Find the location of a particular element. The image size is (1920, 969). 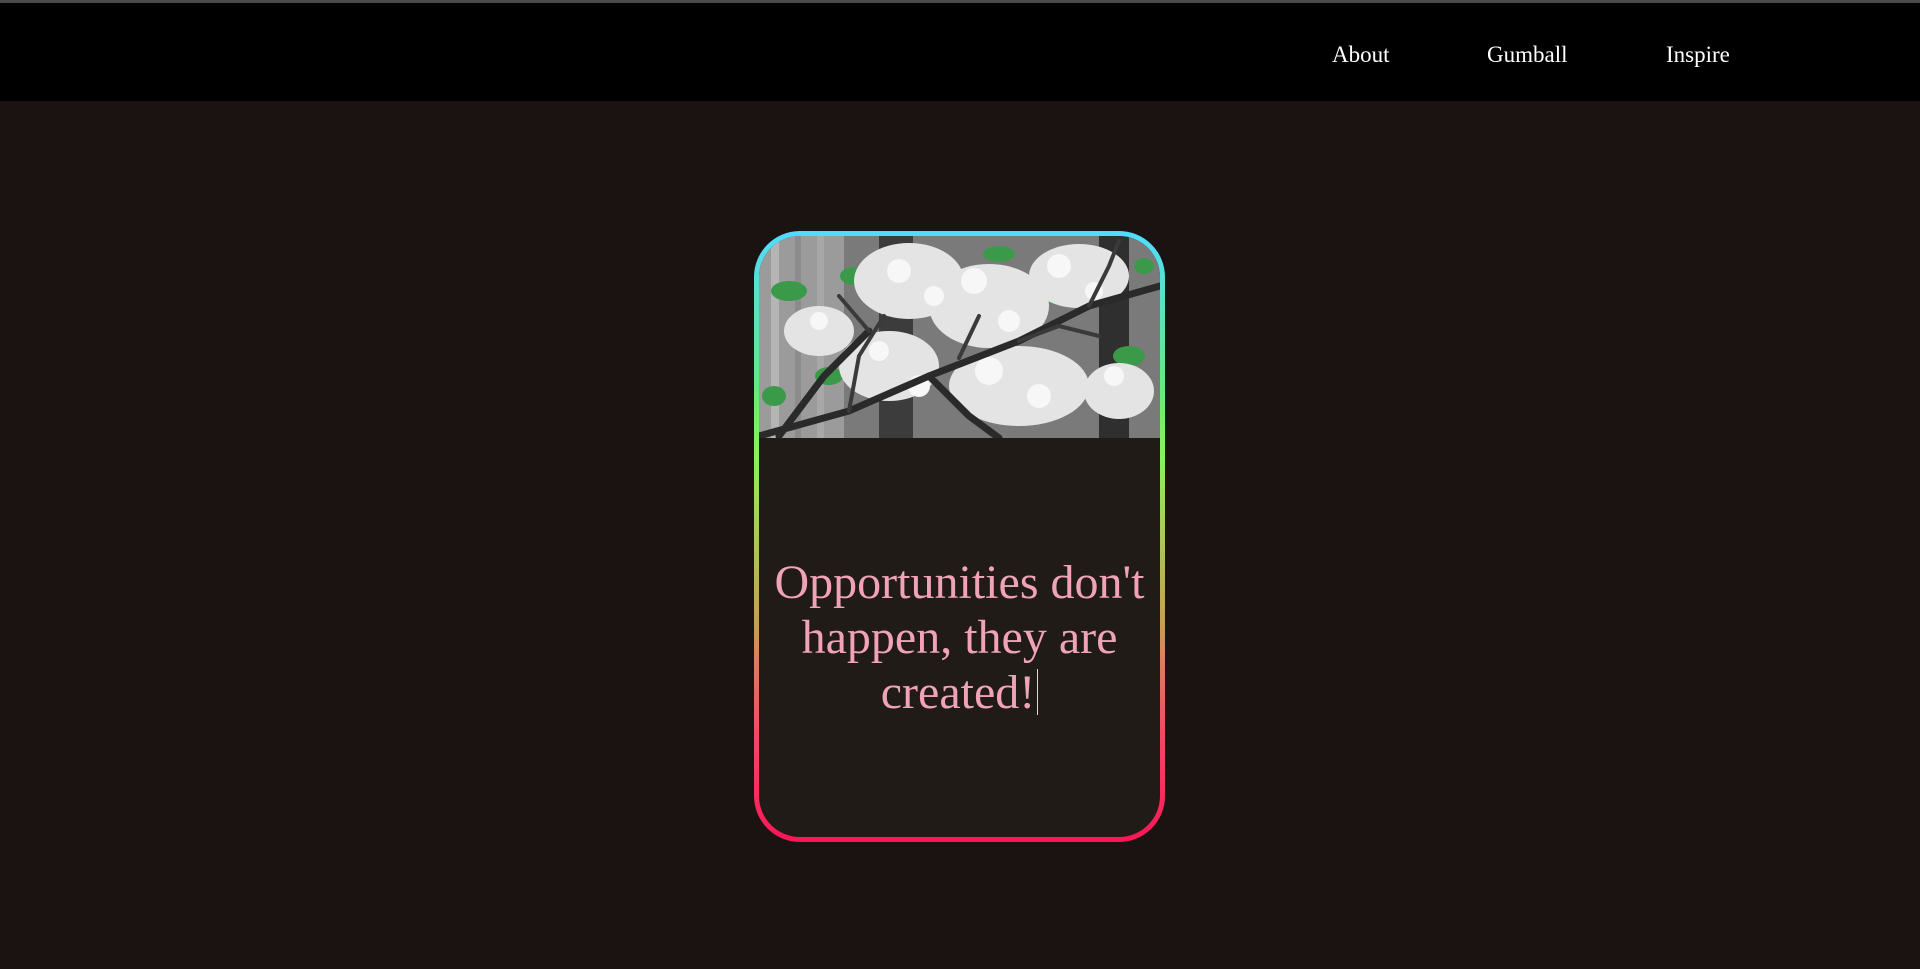

nav-link-gumball: Gumball is located at coordinates (1527, 55).